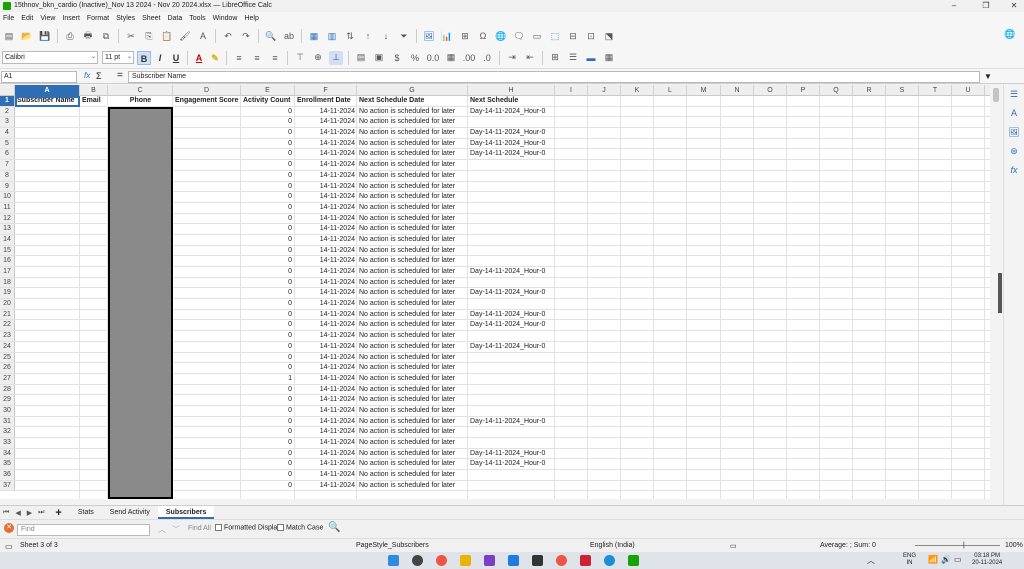 This screenshot has height=569, width=1024. Describe the element at coordinates (167, 36) in the screenshot. I see `paste-icon: 📋` at that location.